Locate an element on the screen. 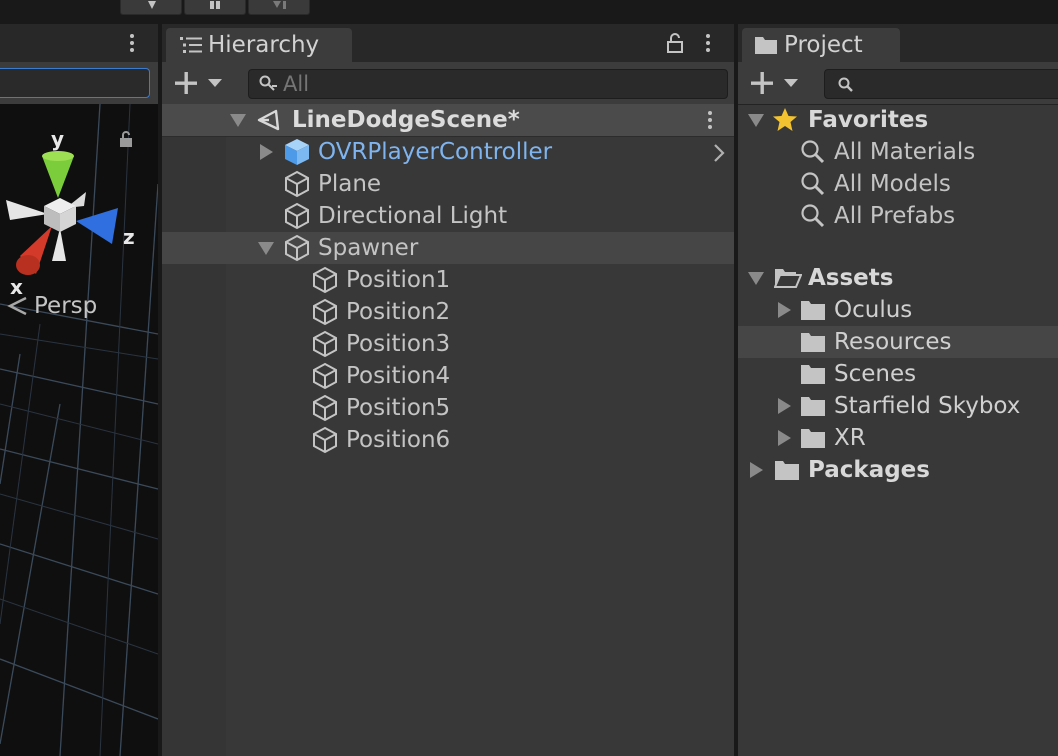  tab-project: Project is located at coordinates (821, 45).